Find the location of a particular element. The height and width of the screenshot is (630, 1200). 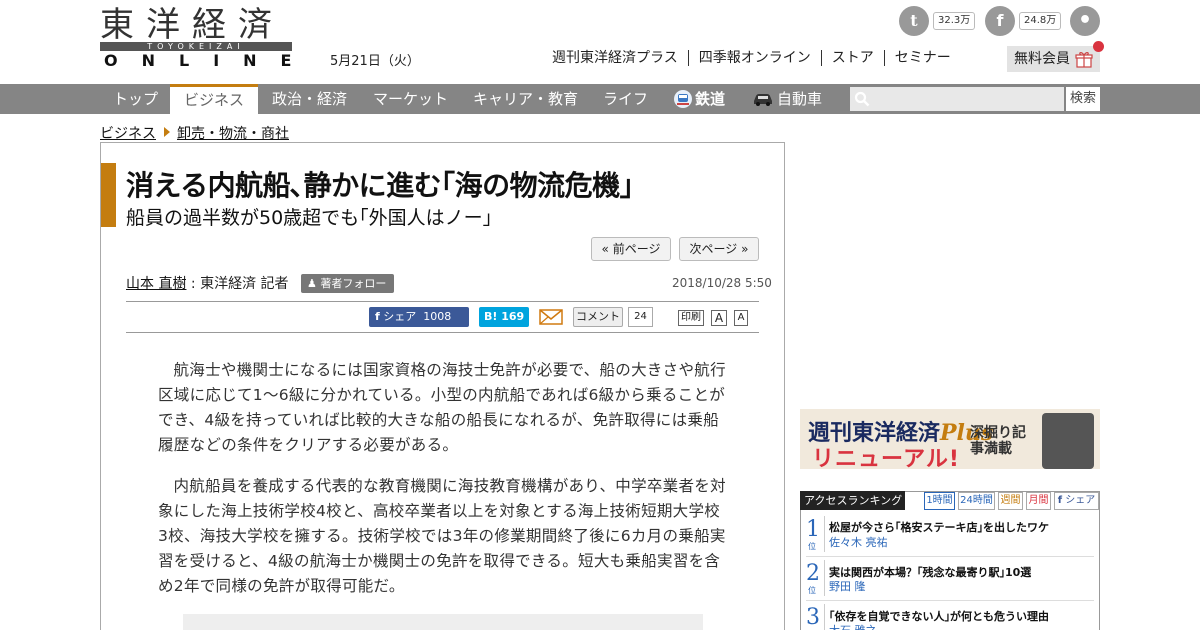

facebook-share-icon: f is located at coordinates (377, 316).